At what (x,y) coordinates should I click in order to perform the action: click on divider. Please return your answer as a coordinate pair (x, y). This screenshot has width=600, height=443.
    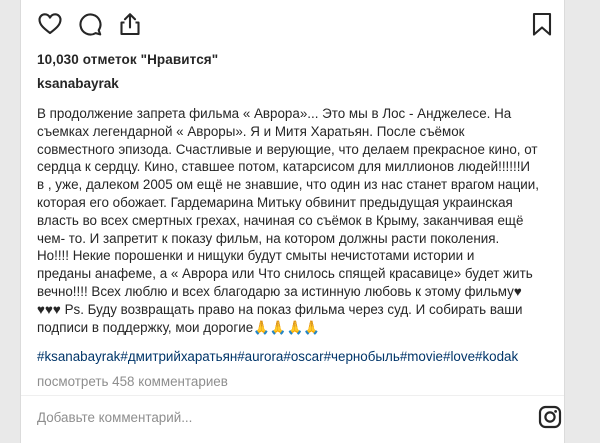
    Looking at the image, I should click on (292, 395).